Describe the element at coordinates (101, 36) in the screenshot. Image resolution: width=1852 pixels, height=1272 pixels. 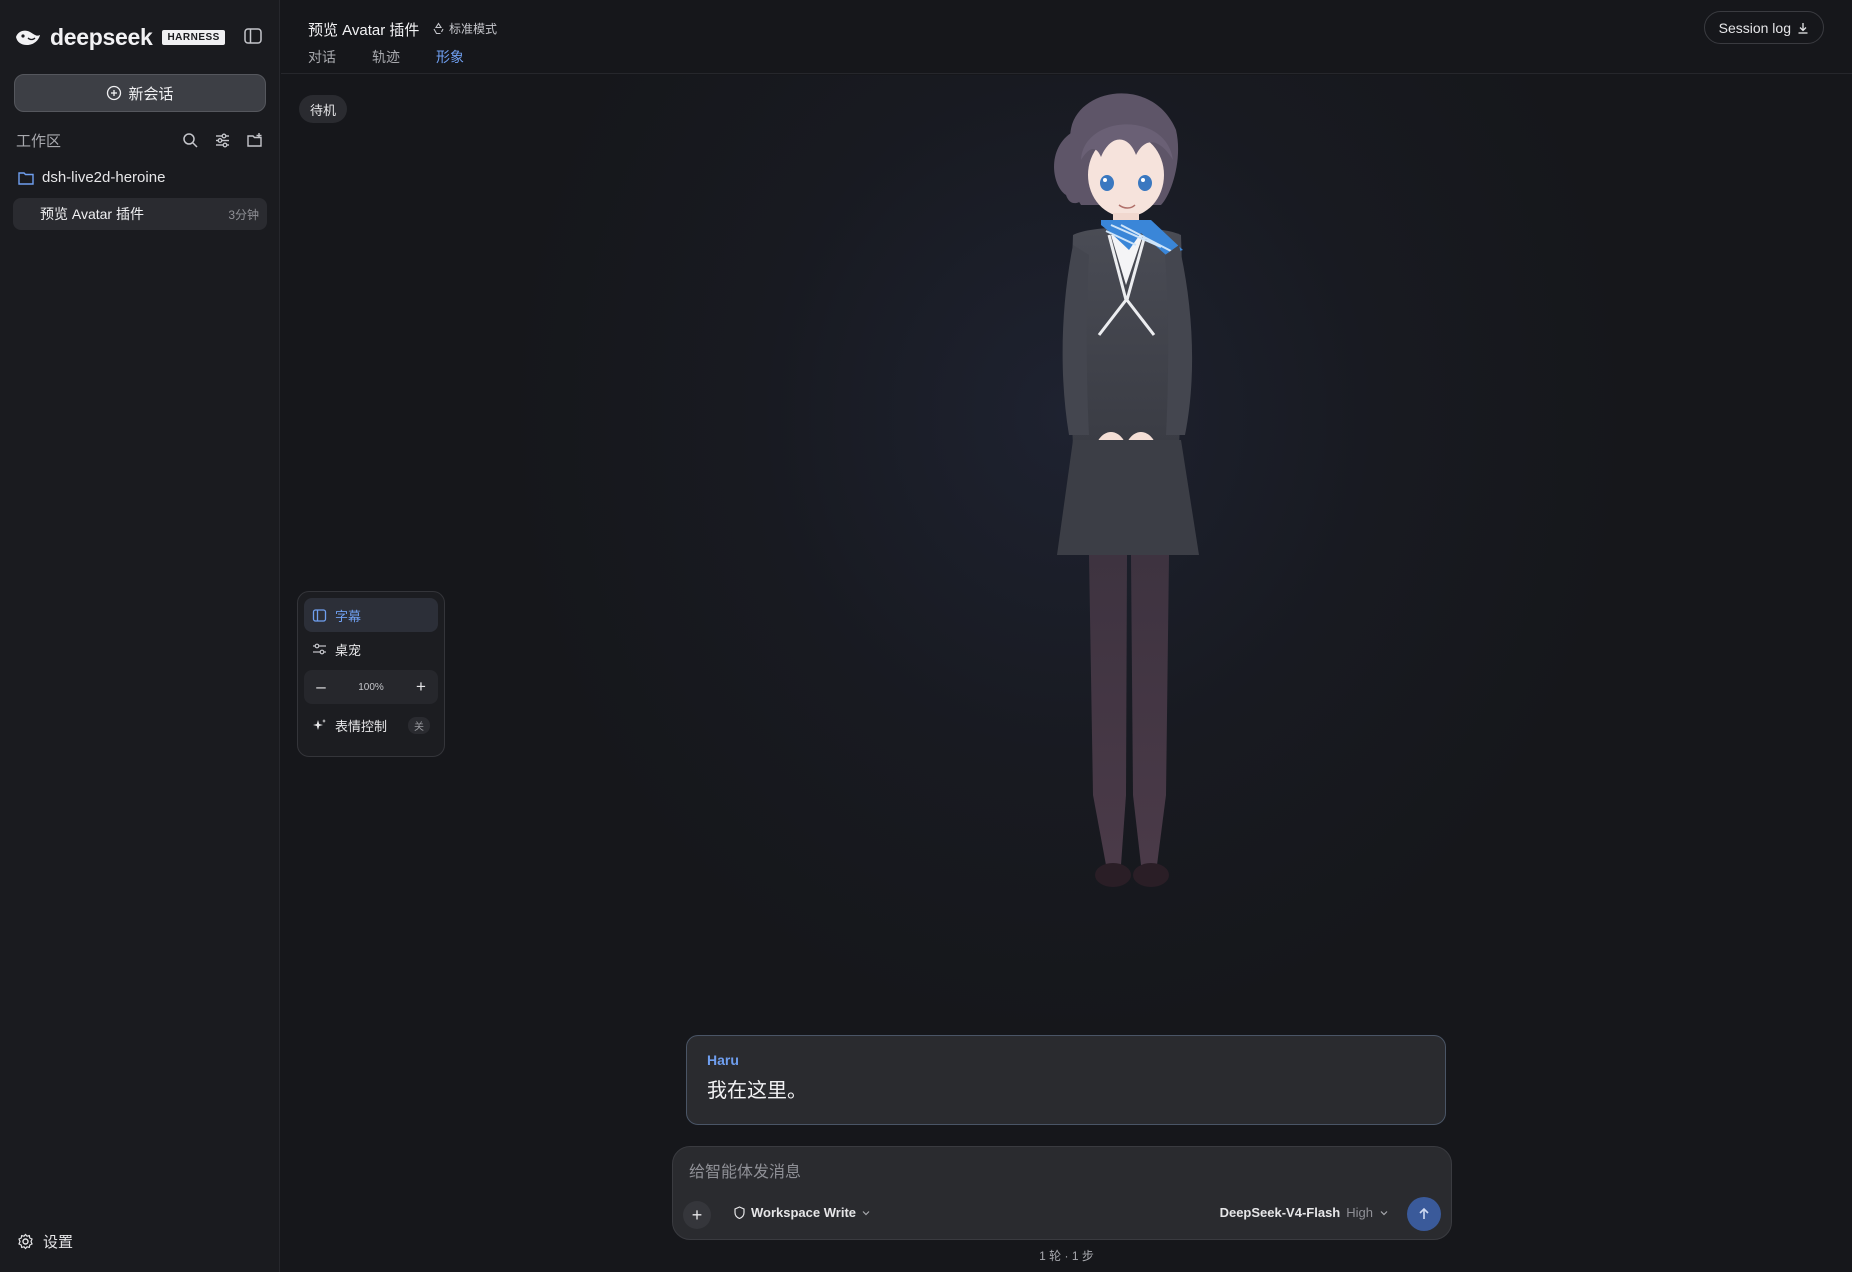
I see `brand-name: deepseek` at that location.